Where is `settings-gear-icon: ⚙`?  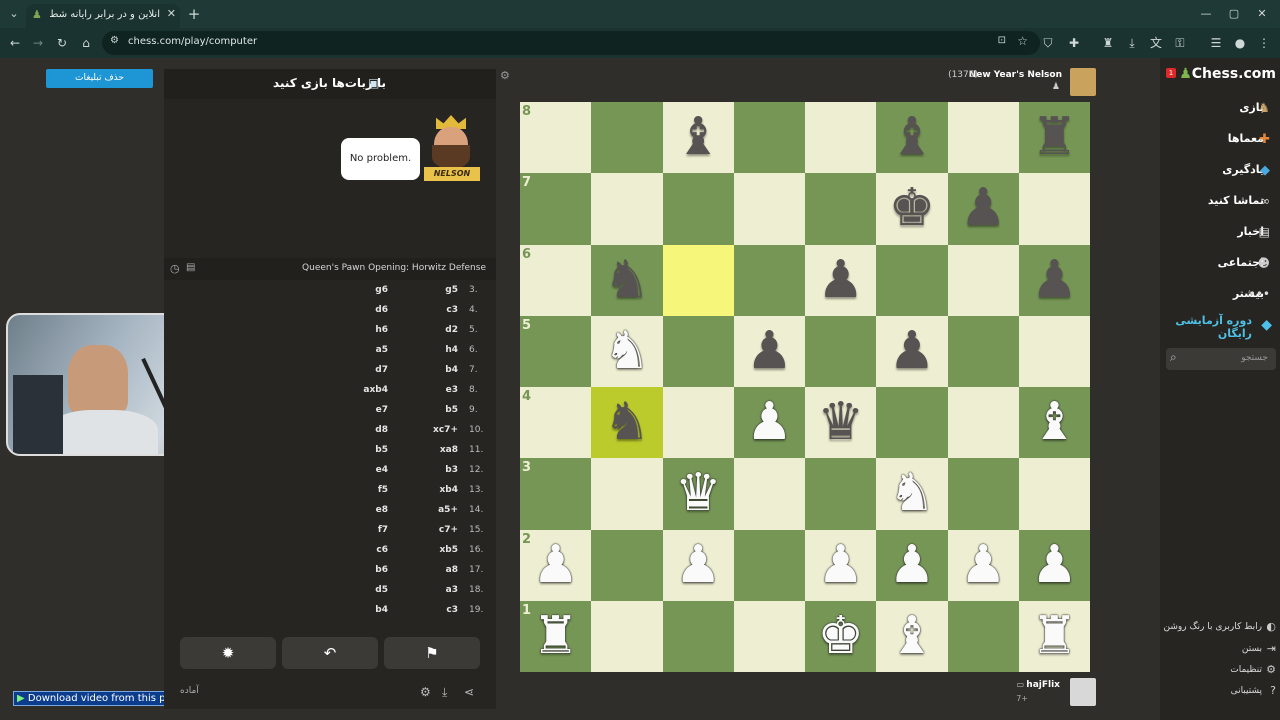 settings-gear-icon: ⚙ is located at coordinates (425, 692).